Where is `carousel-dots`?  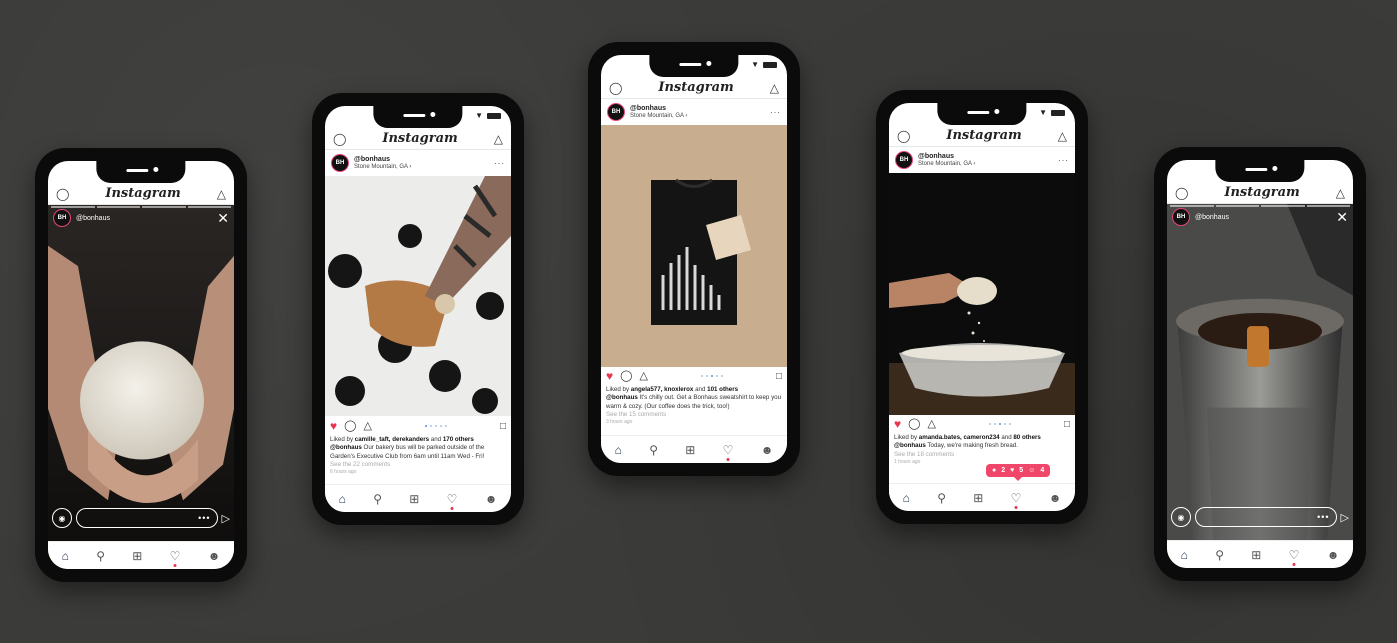 carousel-dots is located at coordinates (1000, 424).